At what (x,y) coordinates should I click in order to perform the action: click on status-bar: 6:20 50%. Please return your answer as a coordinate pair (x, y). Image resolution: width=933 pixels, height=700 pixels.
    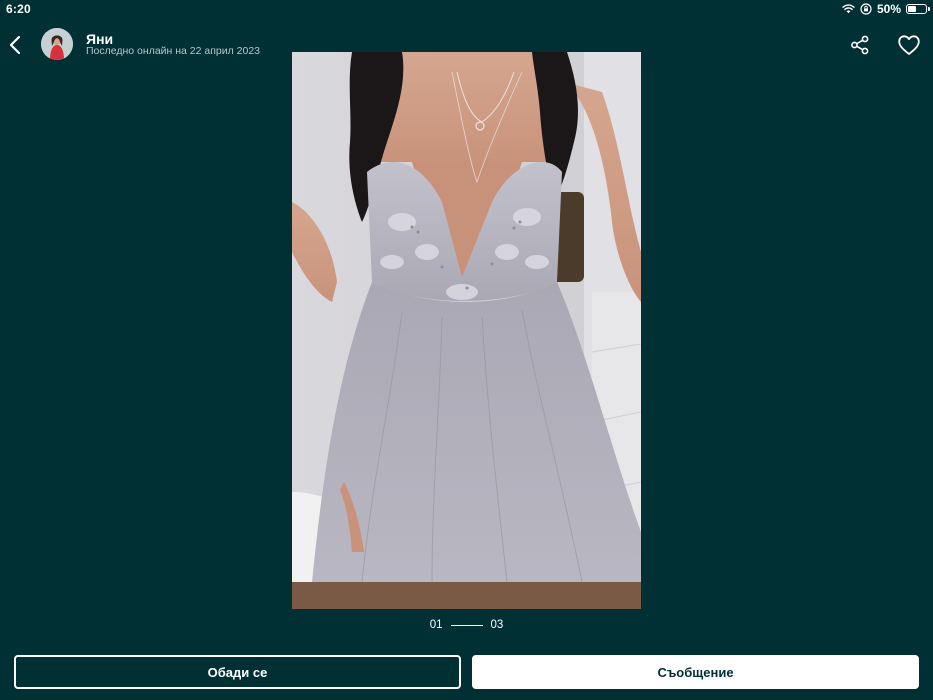
    Looking at the image, I should click on (466, 9).